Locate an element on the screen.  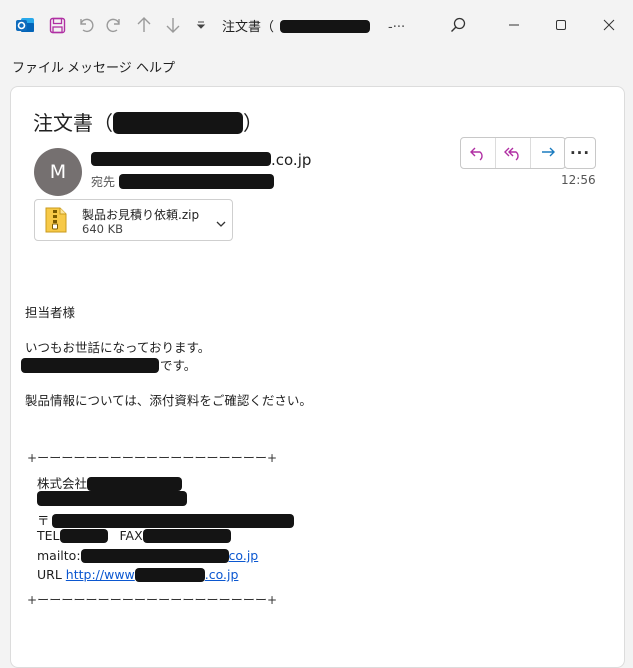
attachment-card: 製品お見積り依頼.zip 640 KB is located at coordinates (133, 220).